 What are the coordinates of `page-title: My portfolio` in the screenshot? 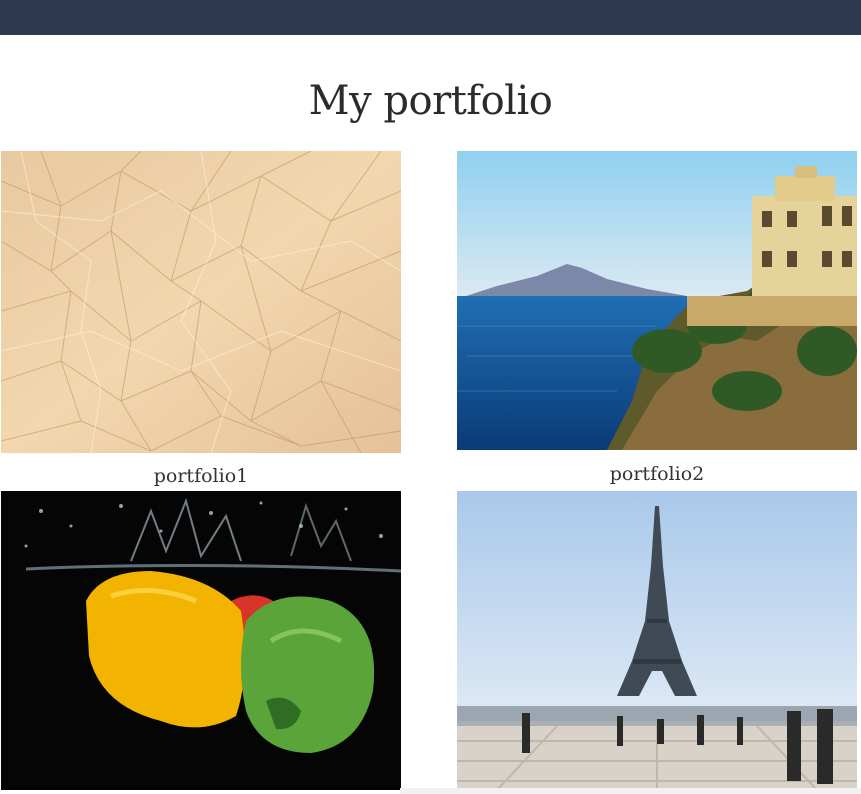 It's located at (430, 101).